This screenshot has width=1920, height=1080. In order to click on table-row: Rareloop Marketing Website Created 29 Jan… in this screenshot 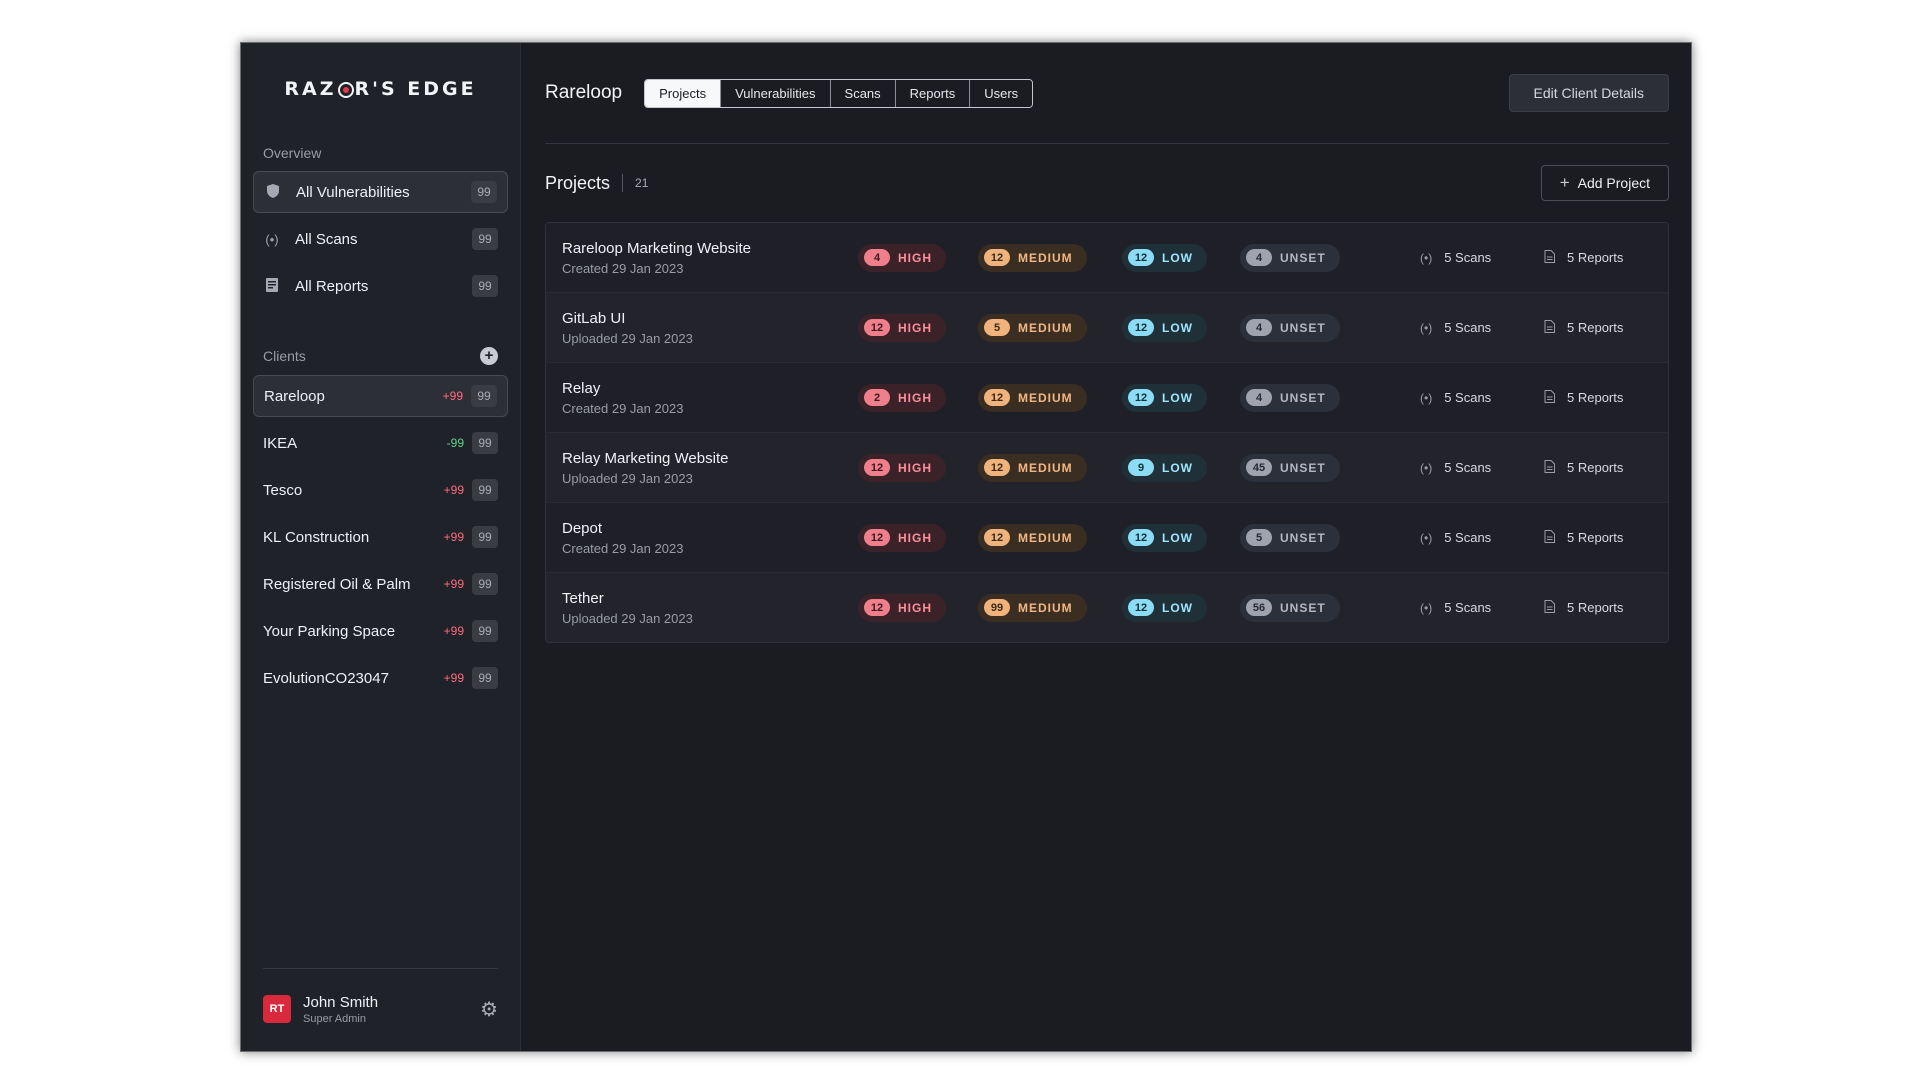, I will do `click(1107, 258)`.